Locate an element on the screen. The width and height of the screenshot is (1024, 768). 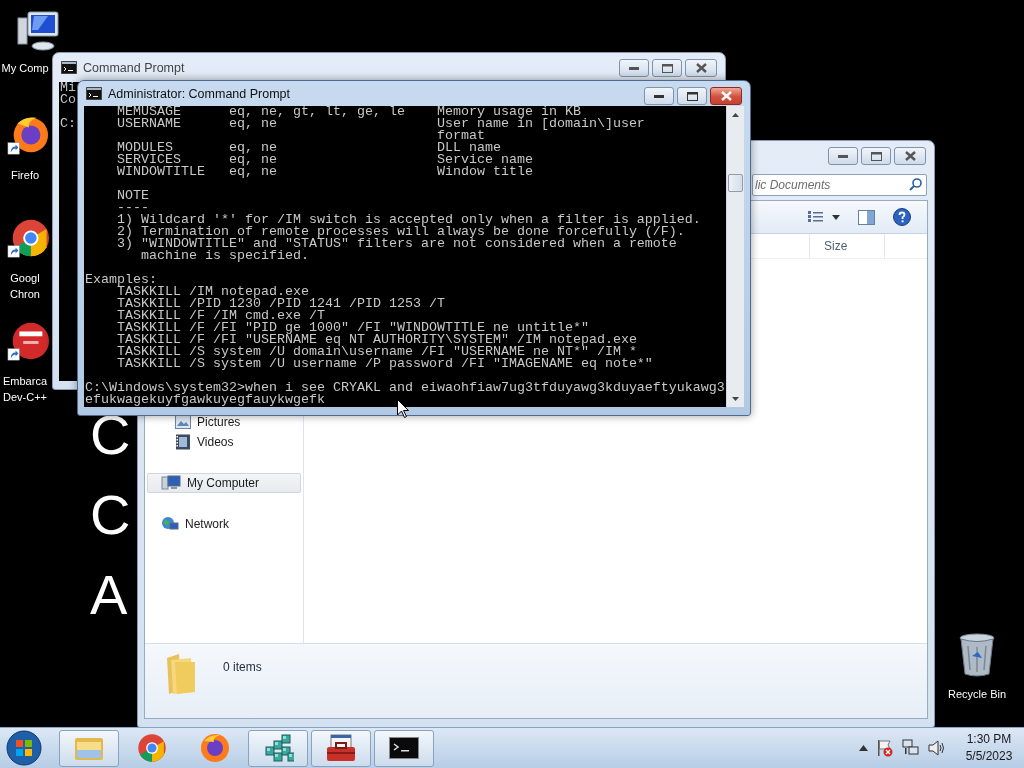
console-line: TASKKILL /F /IM cmd.exe /T is located at coordinates (220, 316).